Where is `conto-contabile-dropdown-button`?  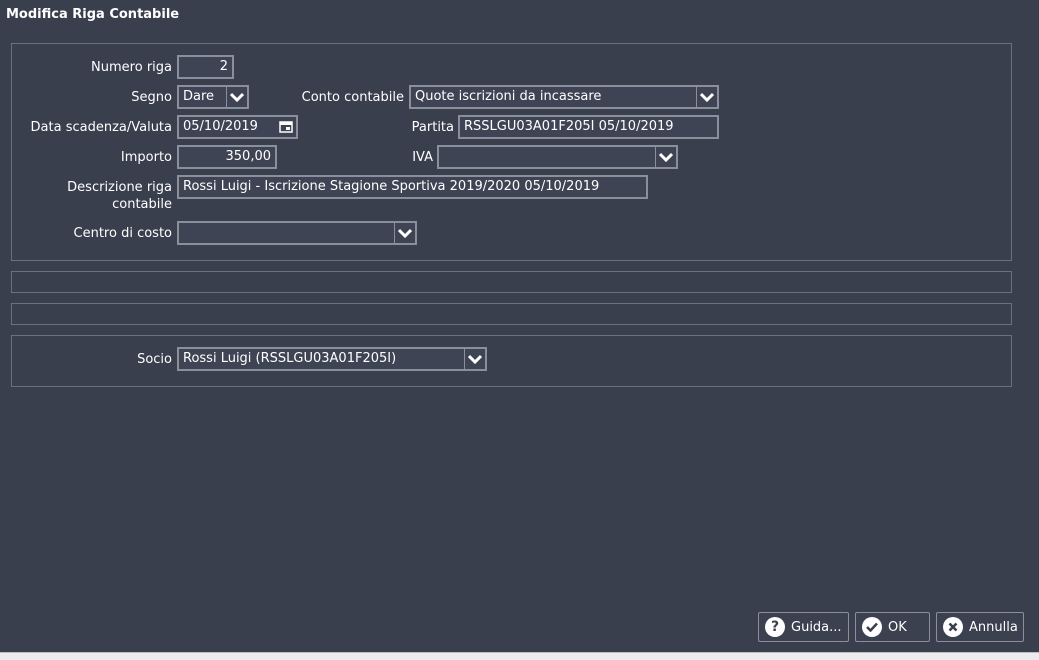
conto-contabile-dropdown-button is located at coordinates (706, 97).